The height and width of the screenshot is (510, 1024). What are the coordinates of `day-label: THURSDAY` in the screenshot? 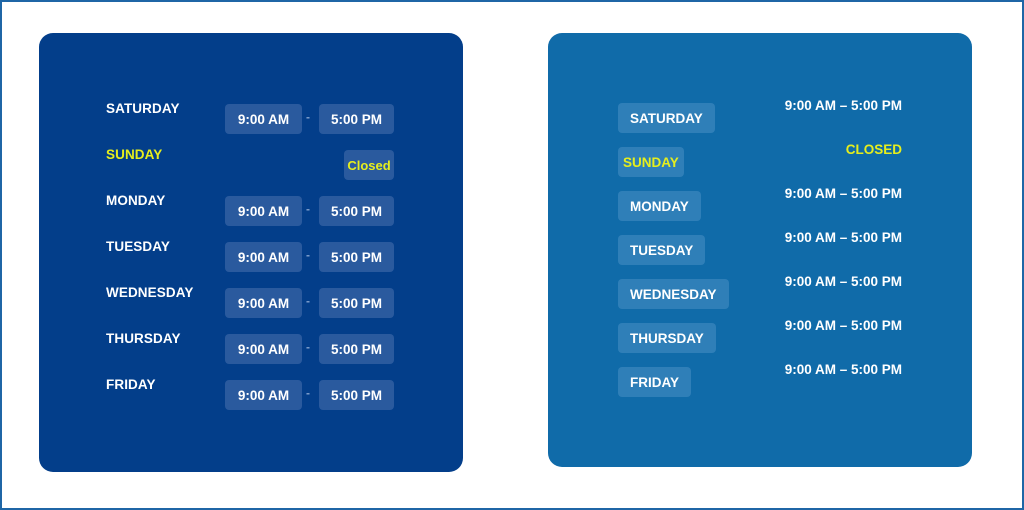 It's located at (143, 338).